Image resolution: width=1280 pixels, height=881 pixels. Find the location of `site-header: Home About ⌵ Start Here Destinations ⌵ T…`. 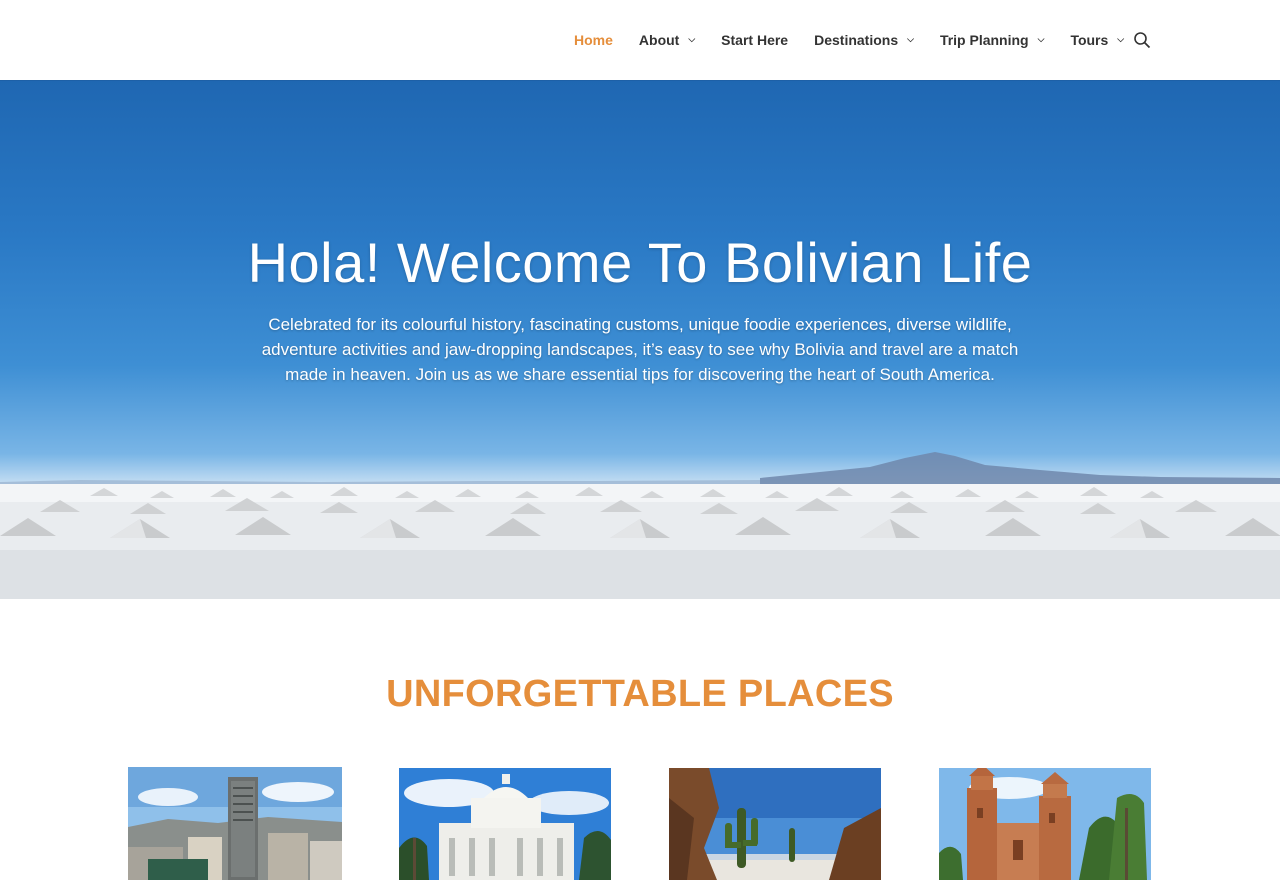

site-header: Home About ⌵ Start Here Destinations ⌵ T… is located at coordinates (640, 40).